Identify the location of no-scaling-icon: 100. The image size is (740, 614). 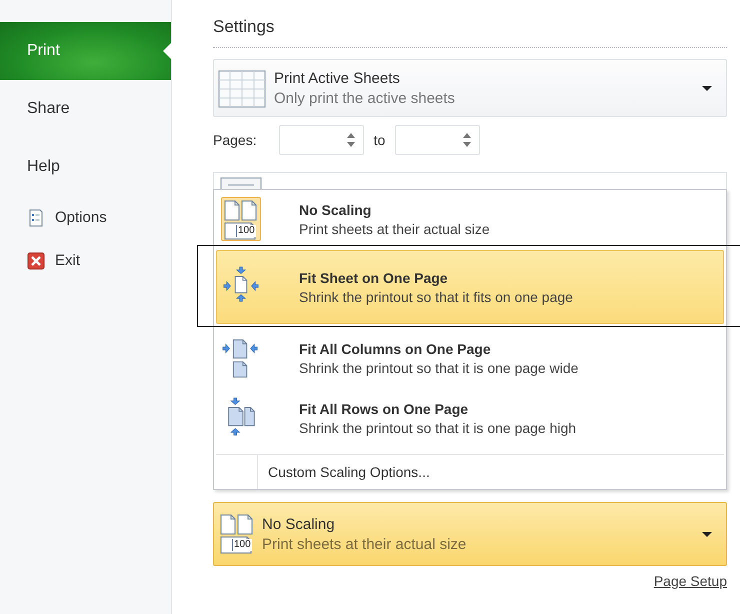
(241, 219).